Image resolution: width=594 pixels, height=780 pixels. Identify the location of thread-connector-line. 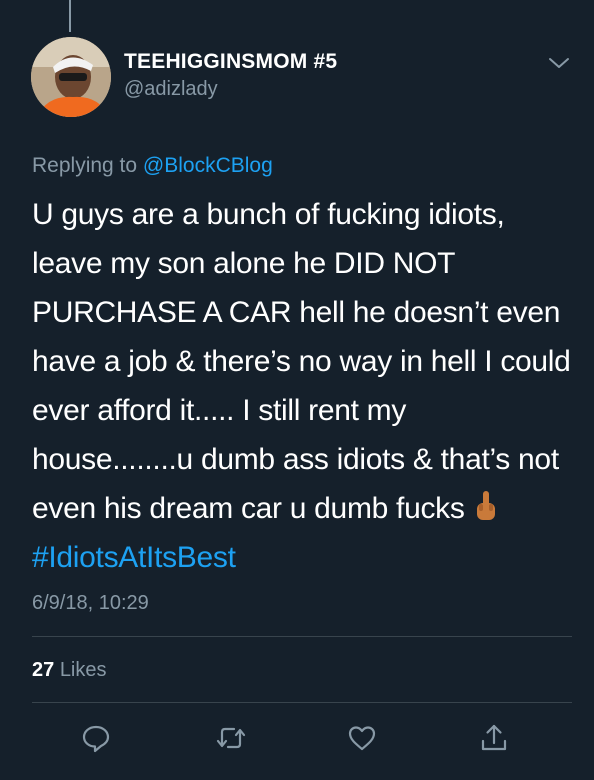
(70, 16).